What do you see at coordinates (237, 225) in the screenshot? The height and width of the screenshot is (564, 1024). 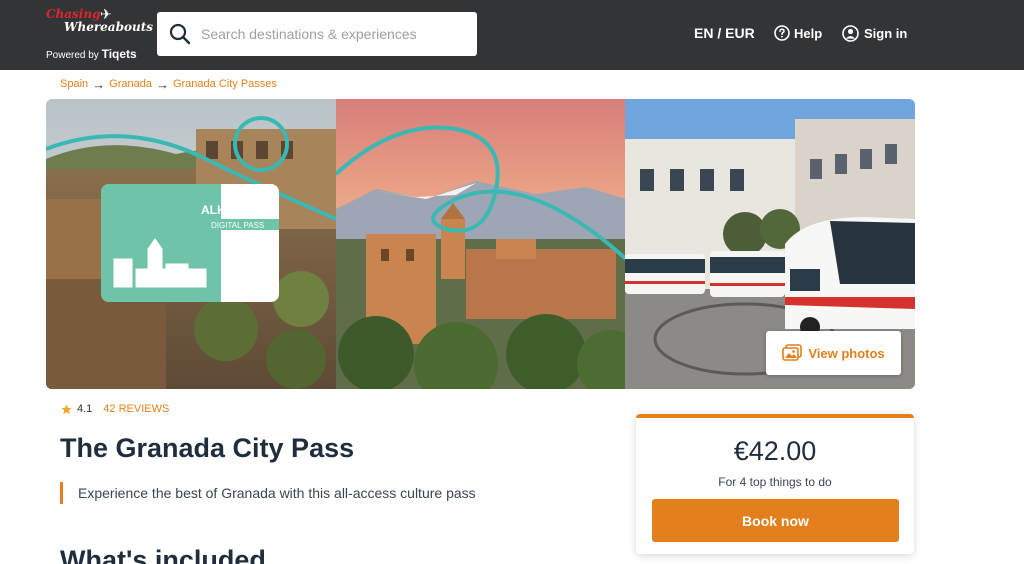 I see `pass-card-subtitle: DIGITAL PASS` at bounding box center [237, 225].